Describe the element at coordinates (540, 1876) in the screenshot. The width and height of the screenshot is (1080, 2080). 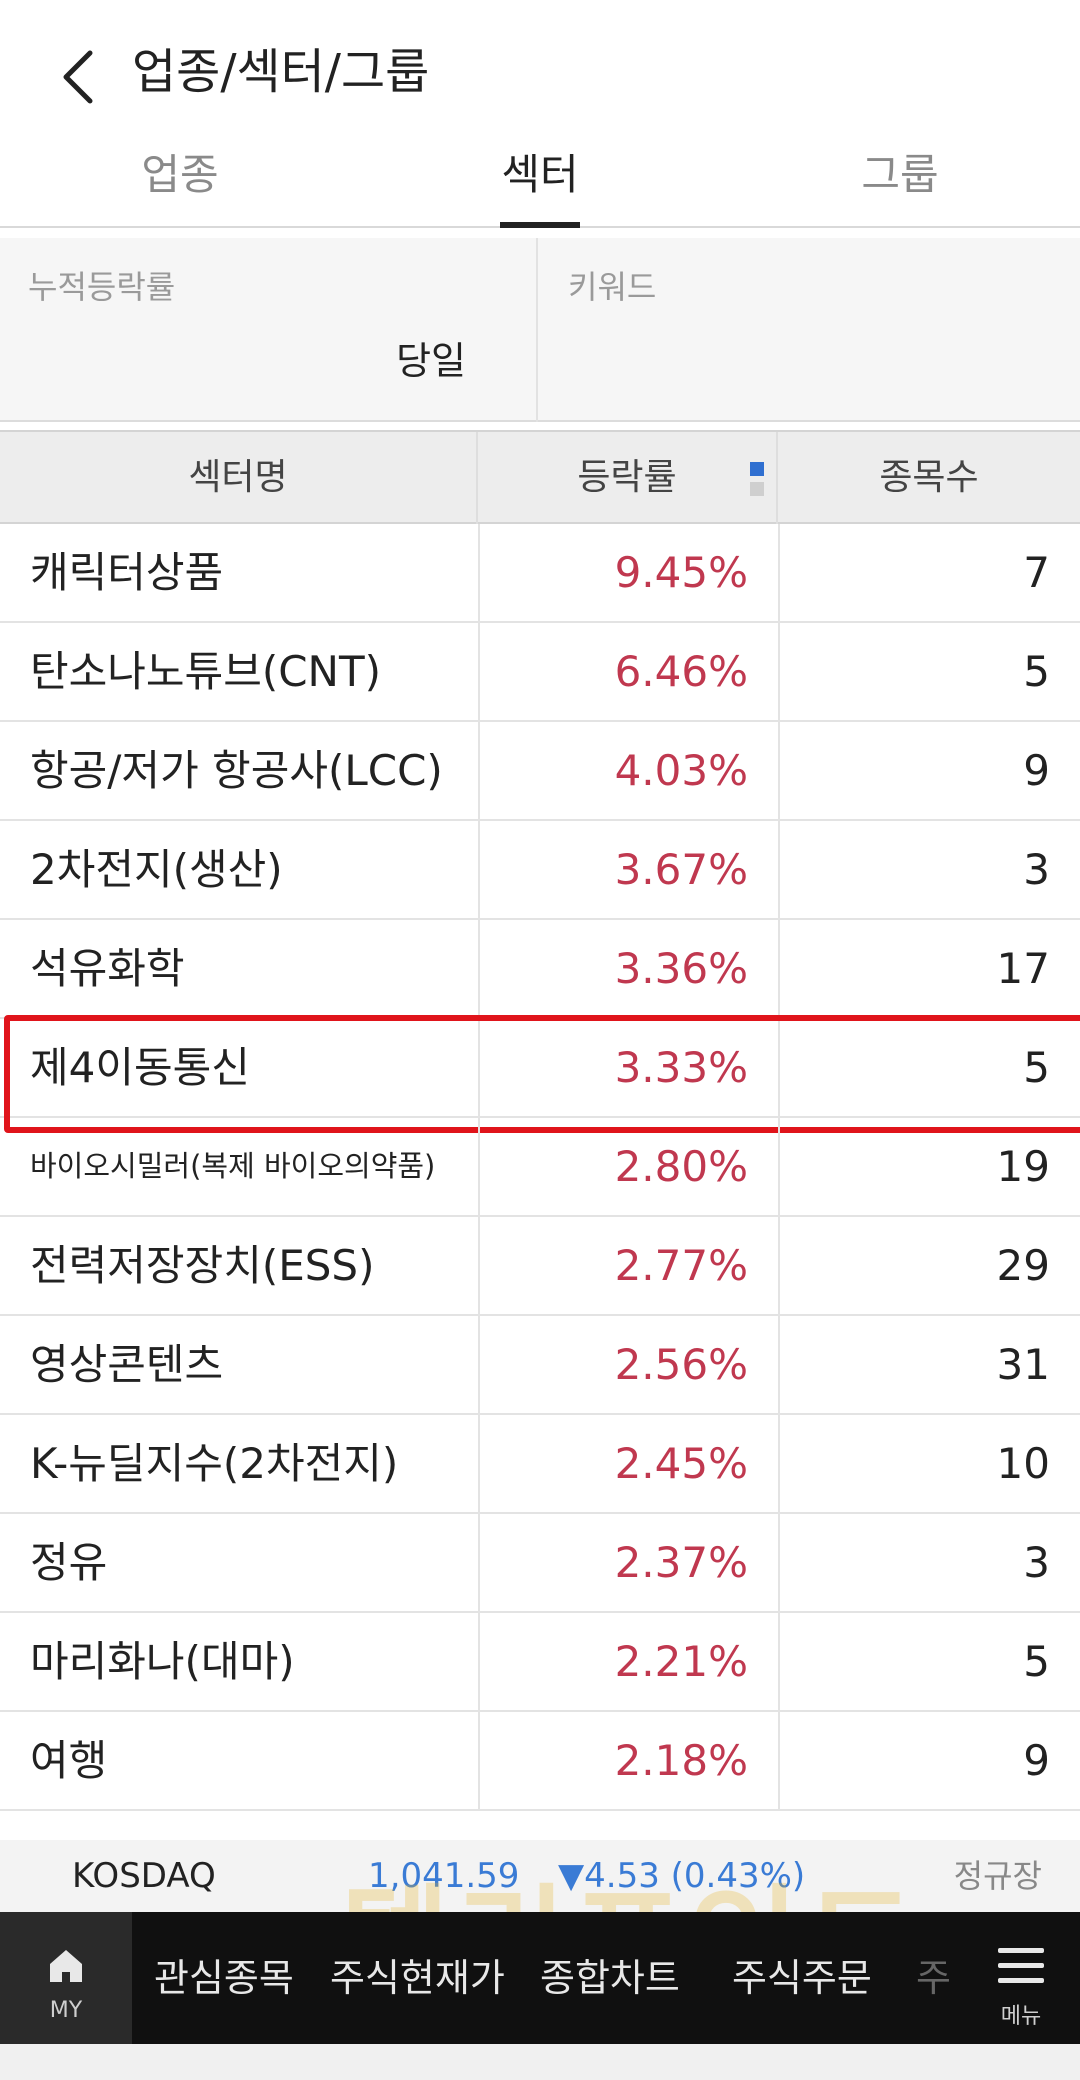
I see `index-ticker-bar: KOSDAQ 1,041.59 ▼4.53 (0.43%) 정규장` at that location.